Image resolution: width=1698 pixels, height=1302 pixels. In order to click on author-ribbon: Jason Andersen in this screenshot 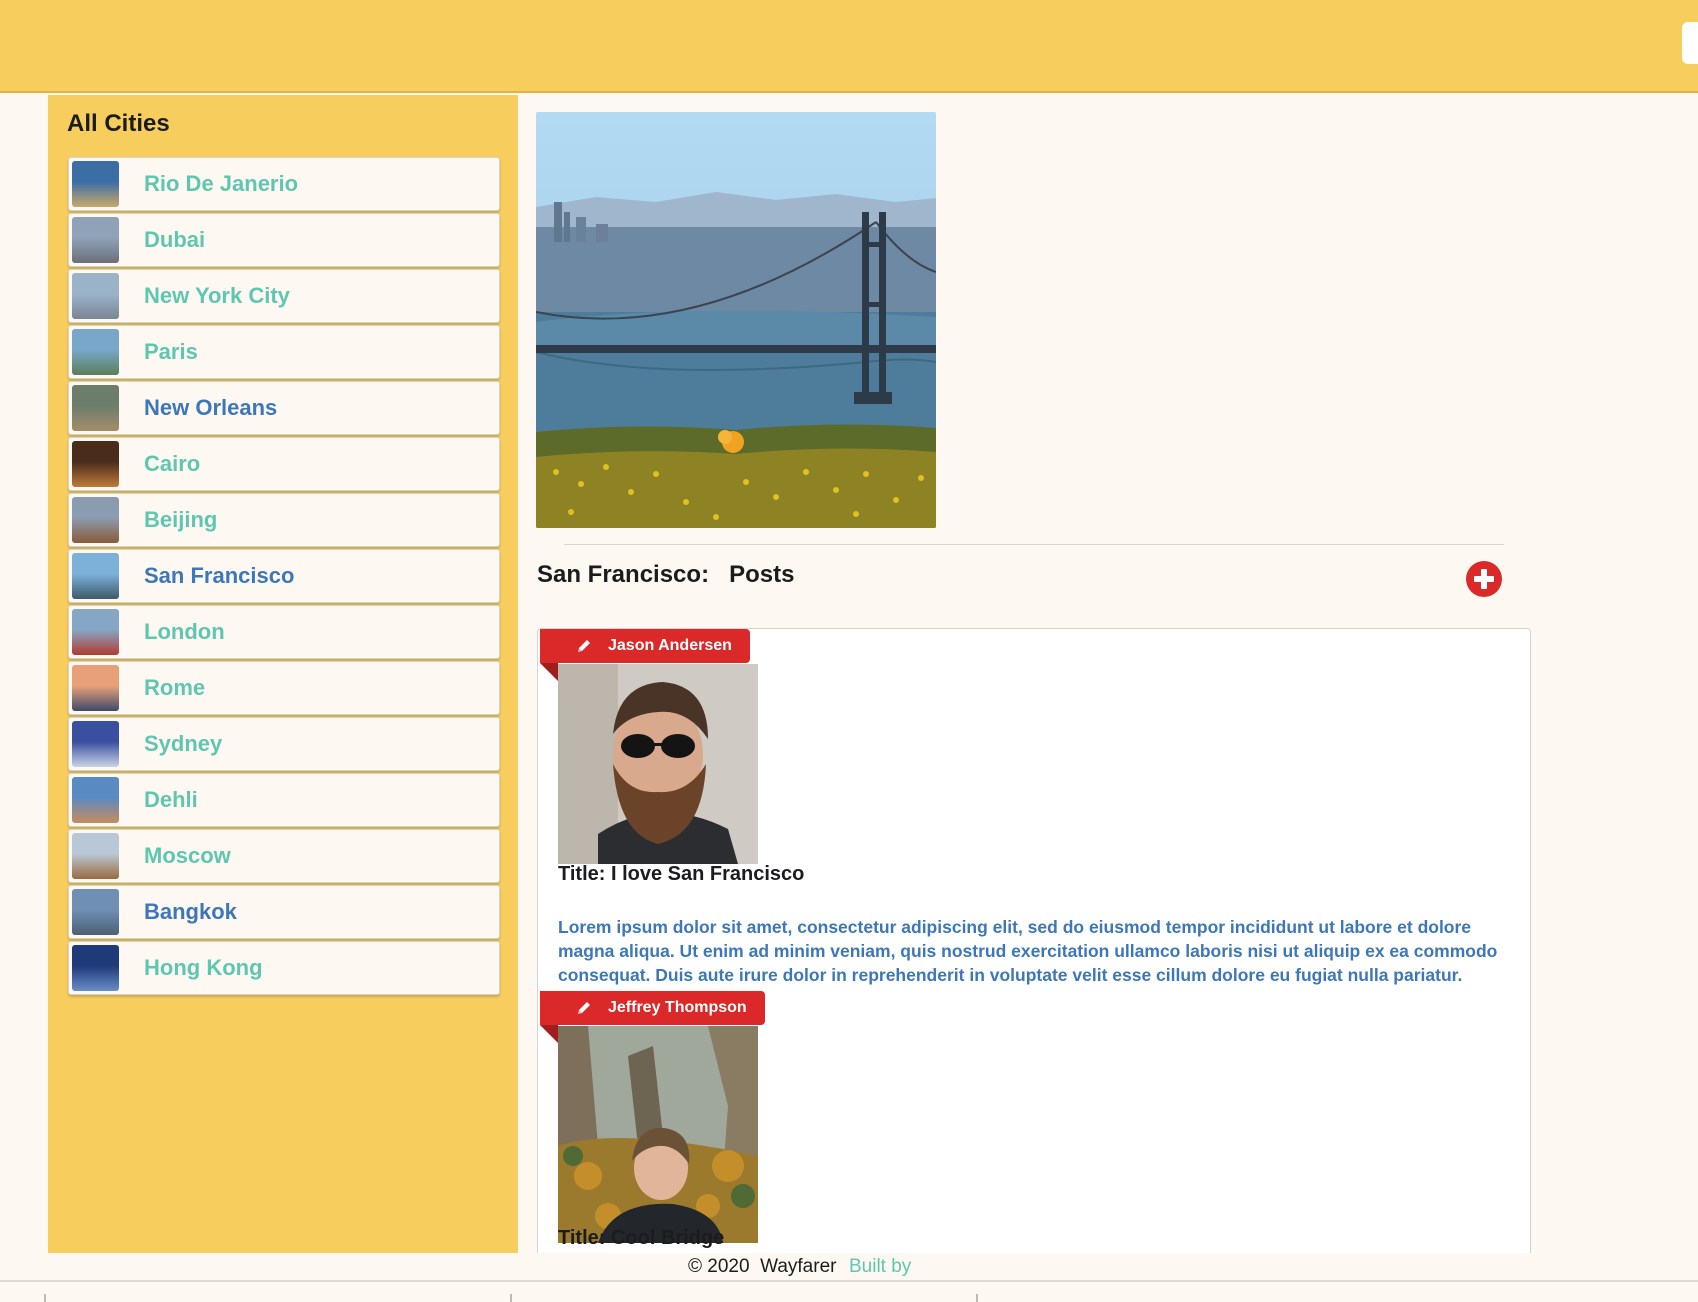, I will do `click(645, 646)`.